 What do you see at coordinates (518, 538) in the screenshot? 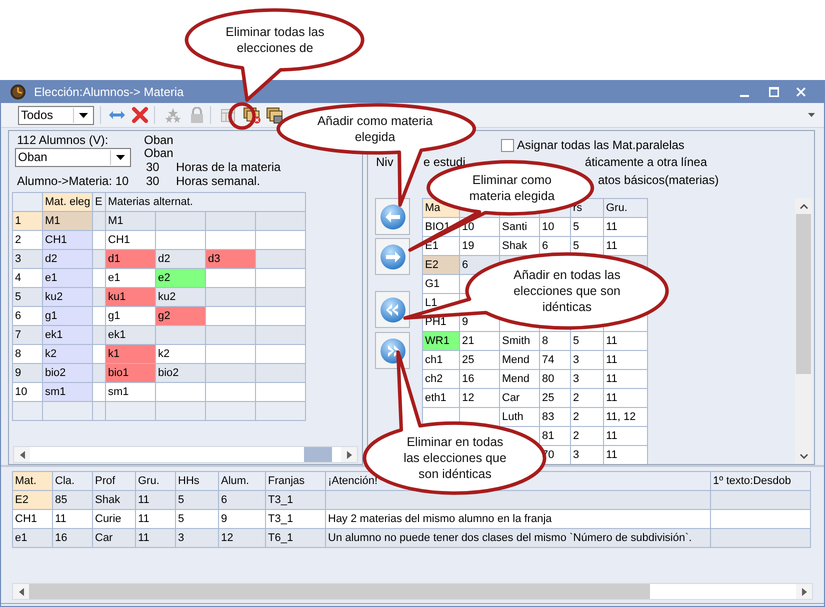
I see `table-cell: Un alumno no puede tener dos clases del mismo `Número de subdivisión`.` at bounding box center [518, 538].